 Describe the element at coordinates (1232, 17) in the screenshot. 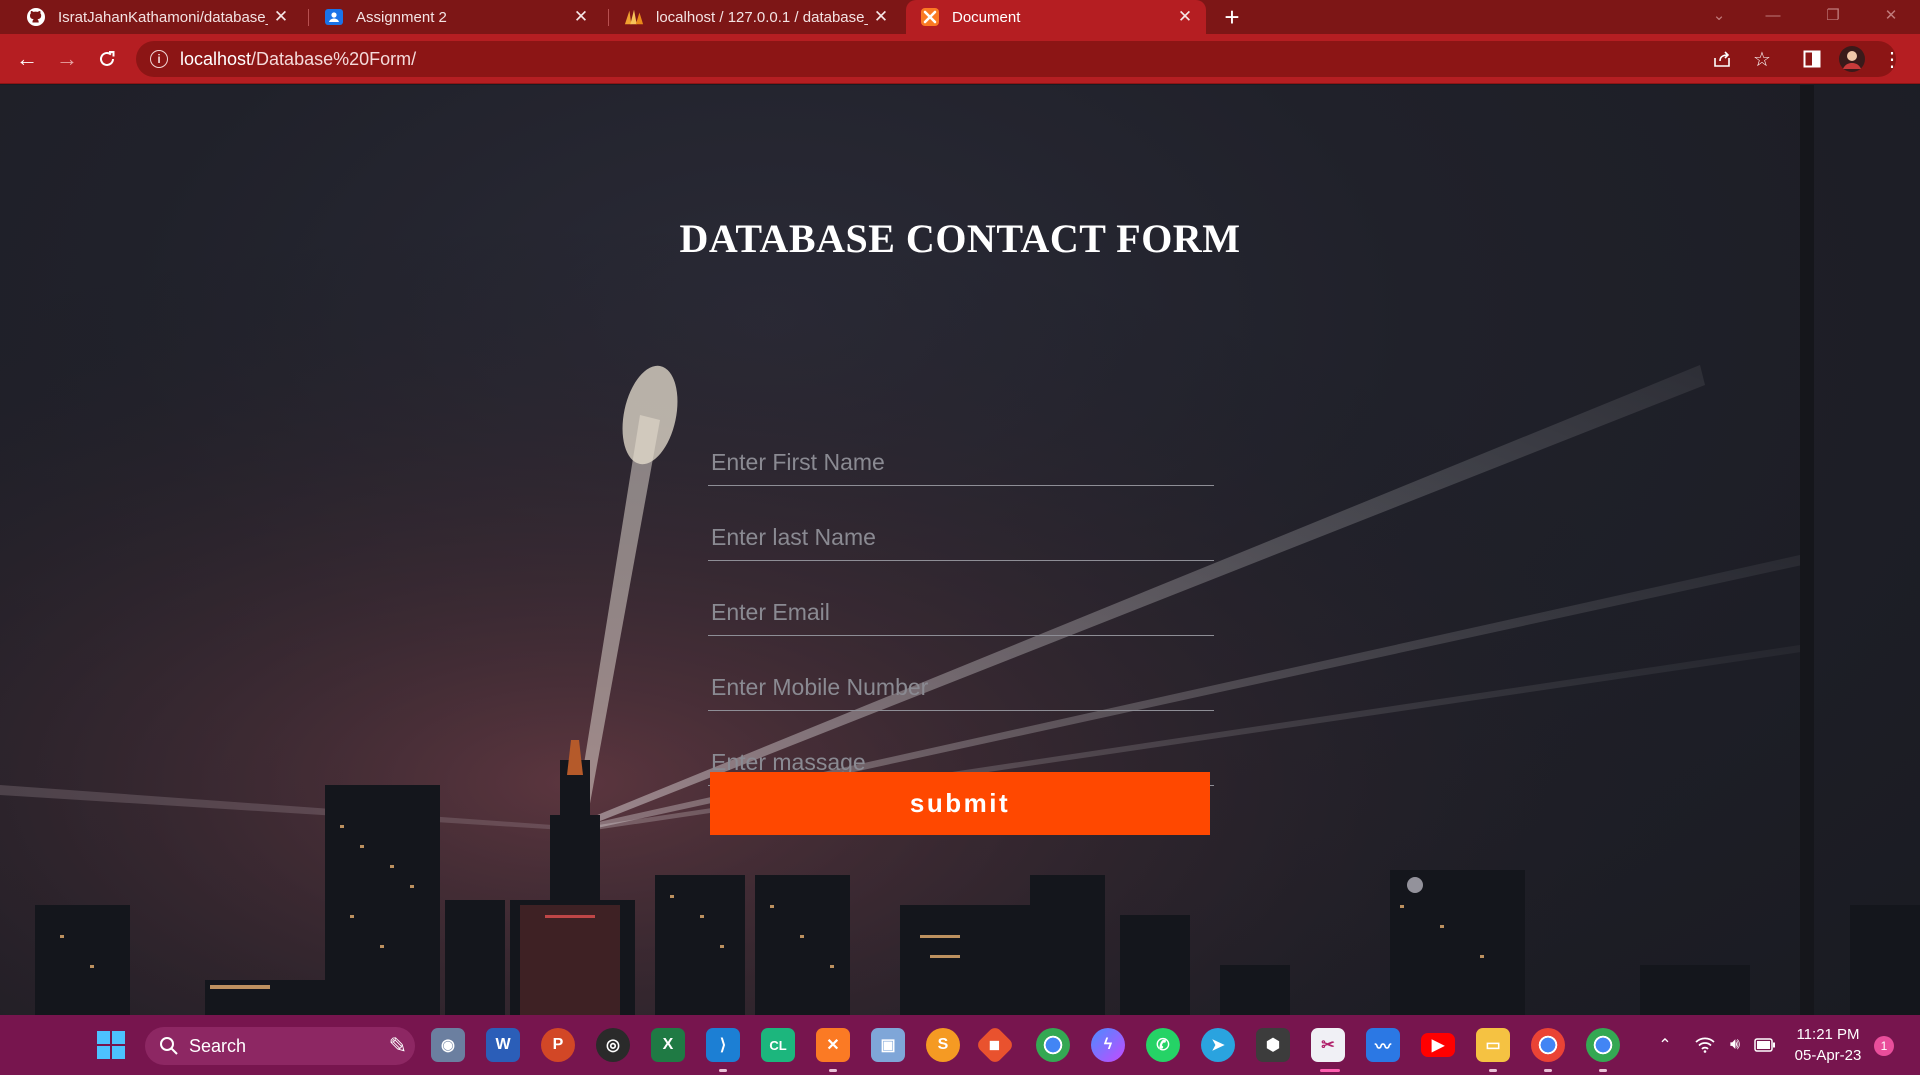

I see `new-tab-button: +` at that location.